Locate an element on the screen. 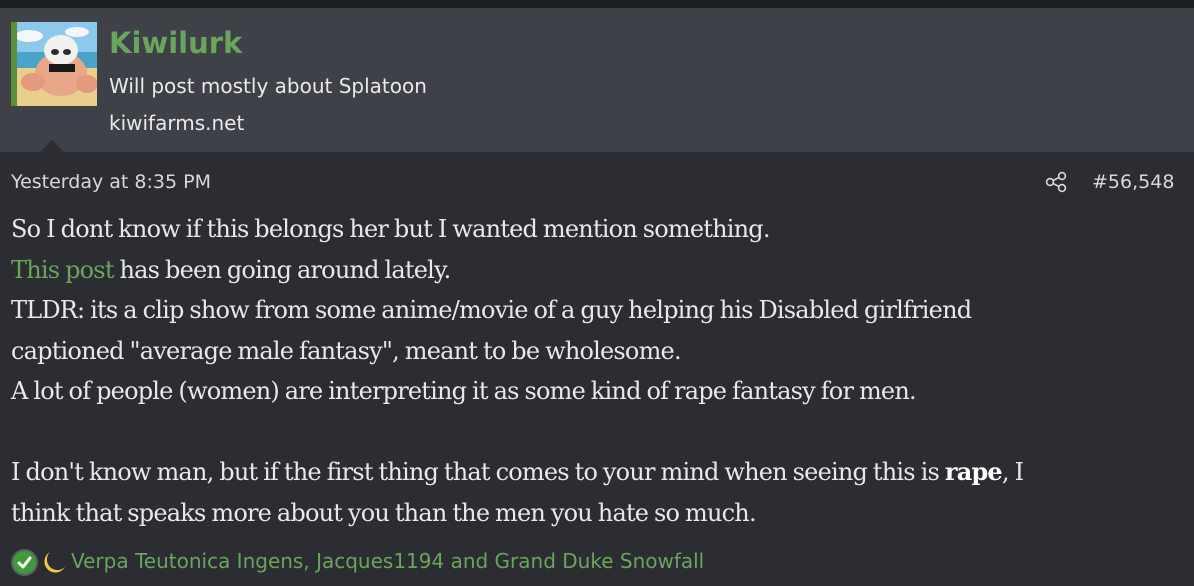 The height and width of the screenshot is (586, 1194). header-pointer-arrow is located at coordinates (52, 146).